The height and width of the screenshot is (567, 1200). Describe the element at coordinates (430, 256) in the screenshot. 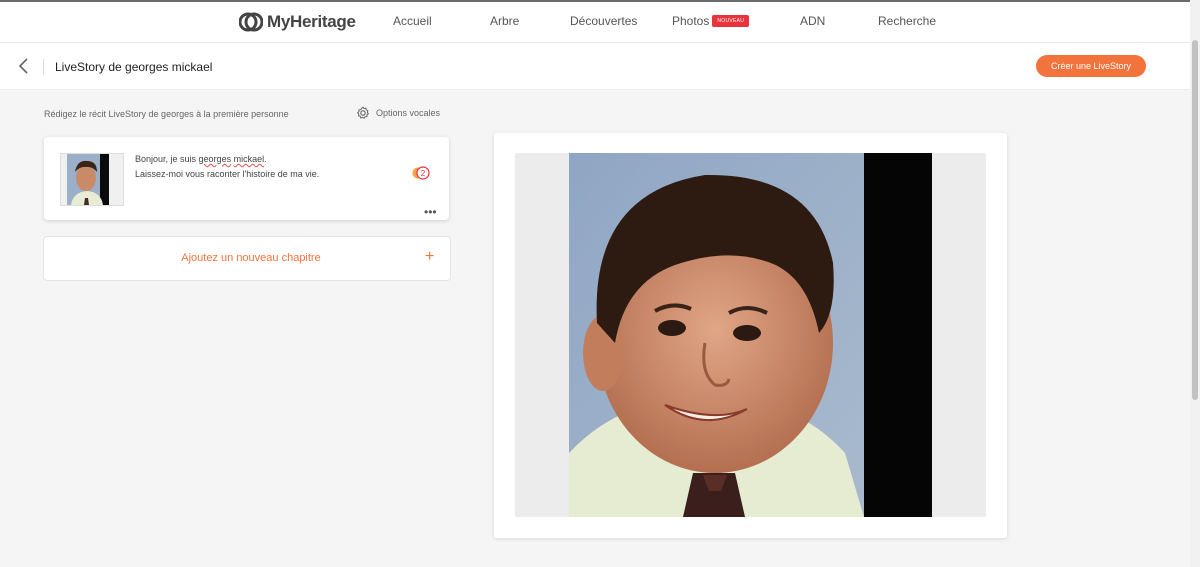

I see `plus-icon: +` at that location.